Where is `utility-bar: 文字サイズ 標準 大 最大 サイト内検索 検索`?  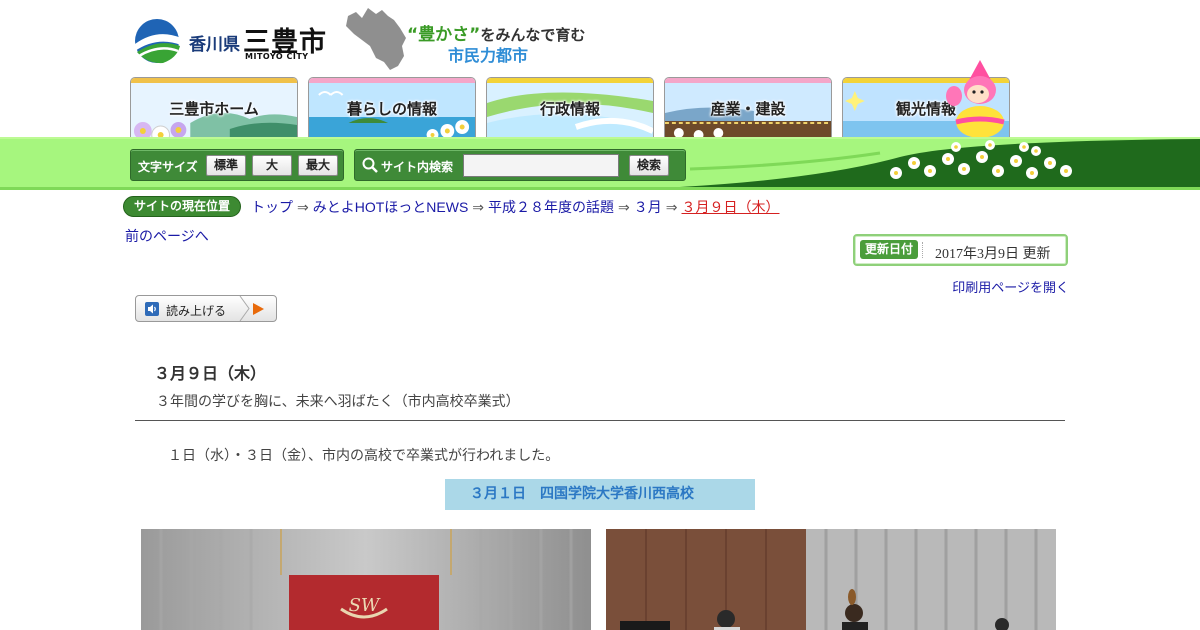 utility-bar: 文字サイズ 標準 大 最大 サイト内検索 検索 is located at coordinates (600, 163).